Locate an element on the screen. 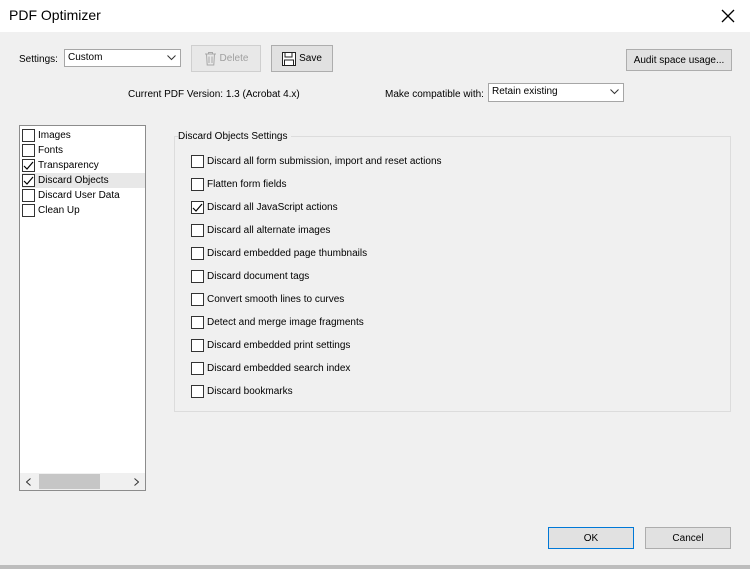 This screenshot has width=750, height=569. option-discard-javascript: Discard all JavaScript actions is located at coordinates (264, 207).